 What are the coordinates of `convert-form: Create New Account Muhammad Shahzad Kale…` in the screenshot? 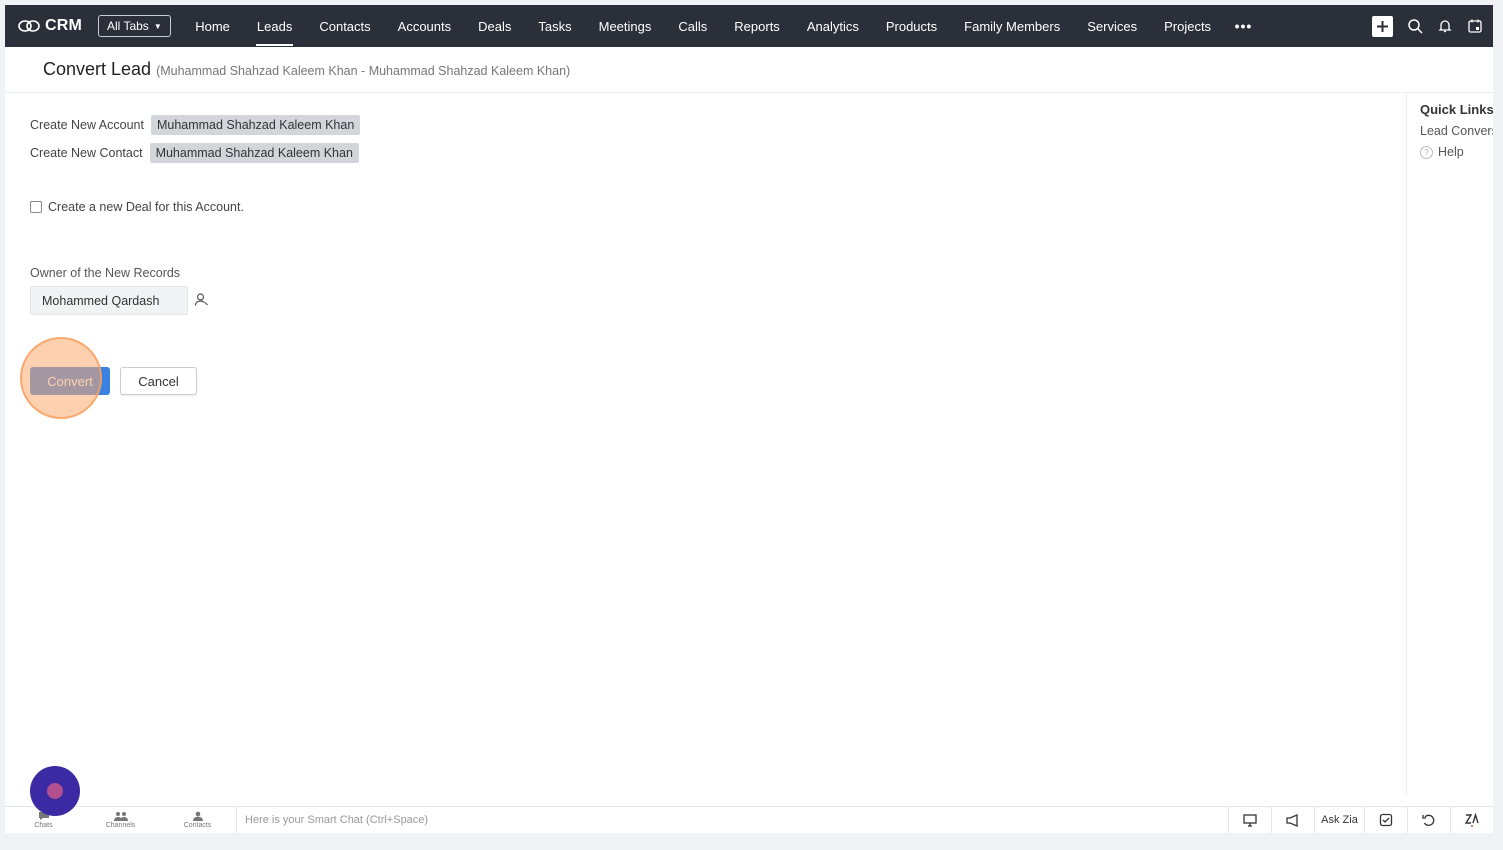 It's located at (195, 143).